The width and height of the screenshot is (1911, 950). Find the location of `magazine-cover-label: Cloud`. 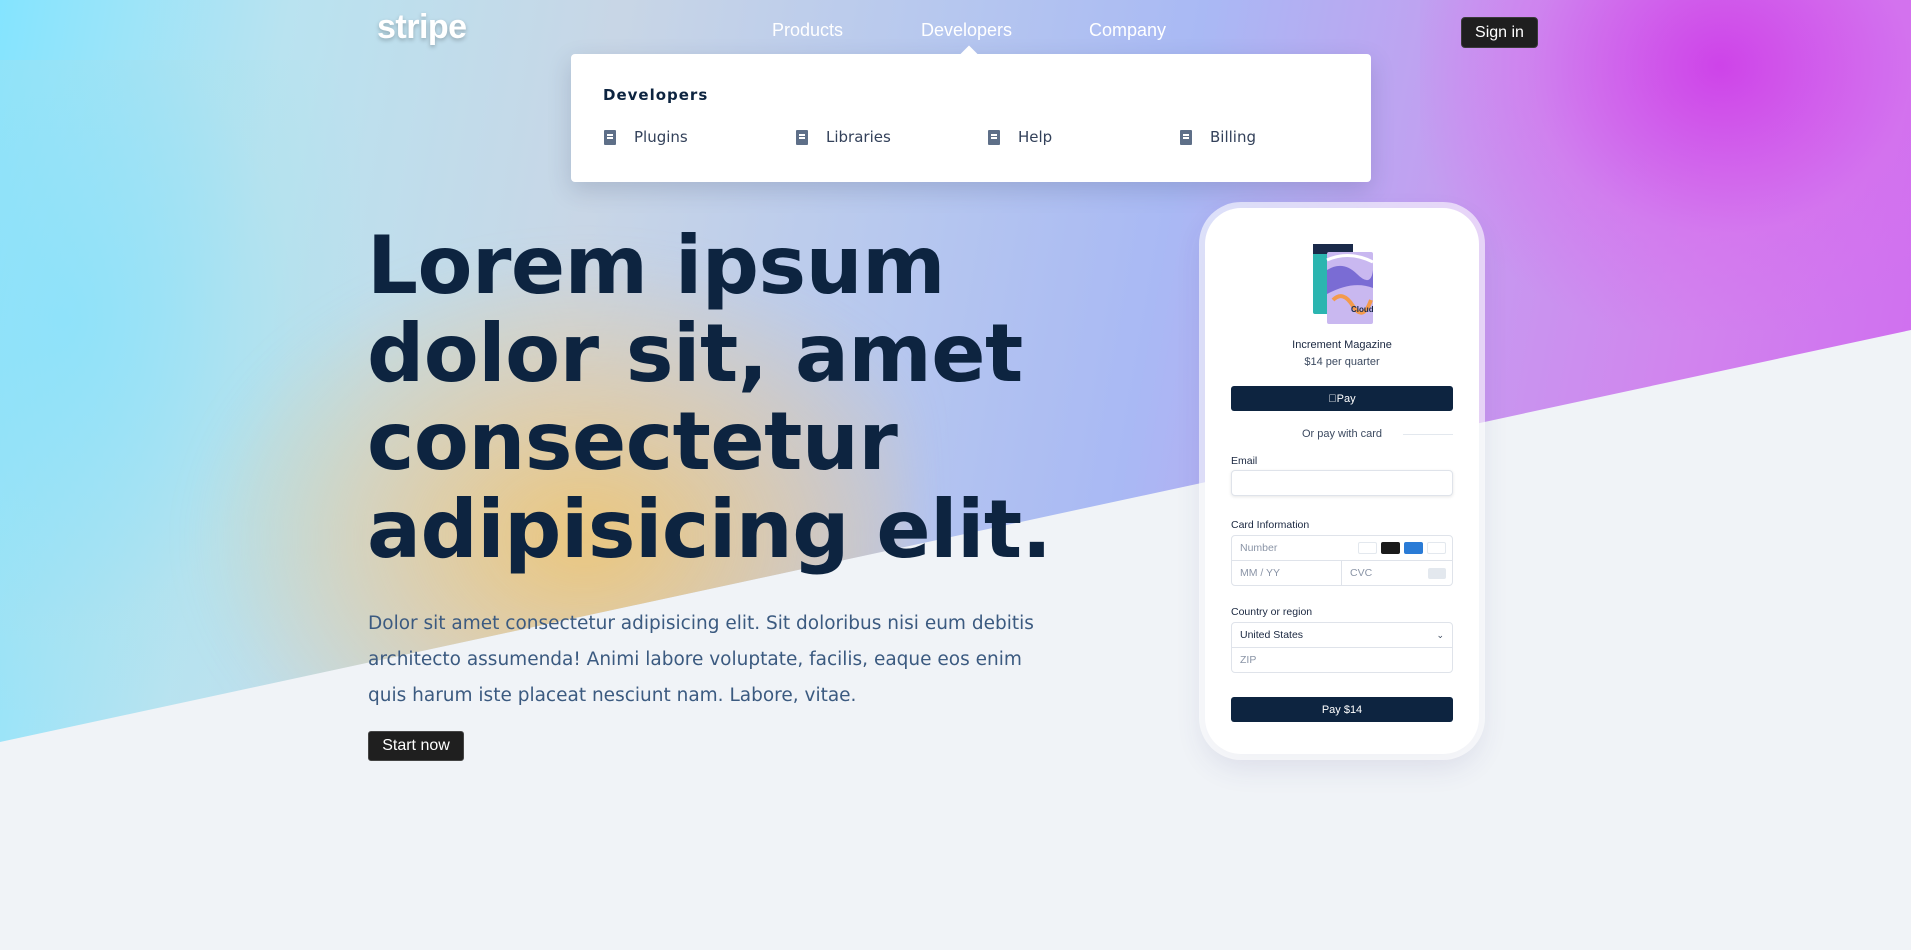

magazine-cover-label: Cloud is located at coordinates (1362, 309).